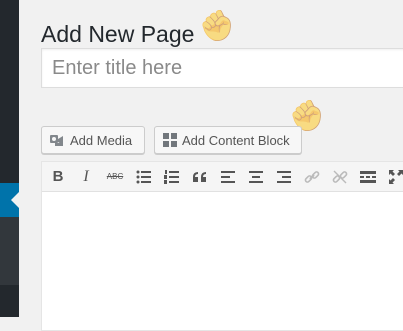 The height and width of the screenshot is (331, 403). I want to click on more-tag-icon, so click(368, 176).